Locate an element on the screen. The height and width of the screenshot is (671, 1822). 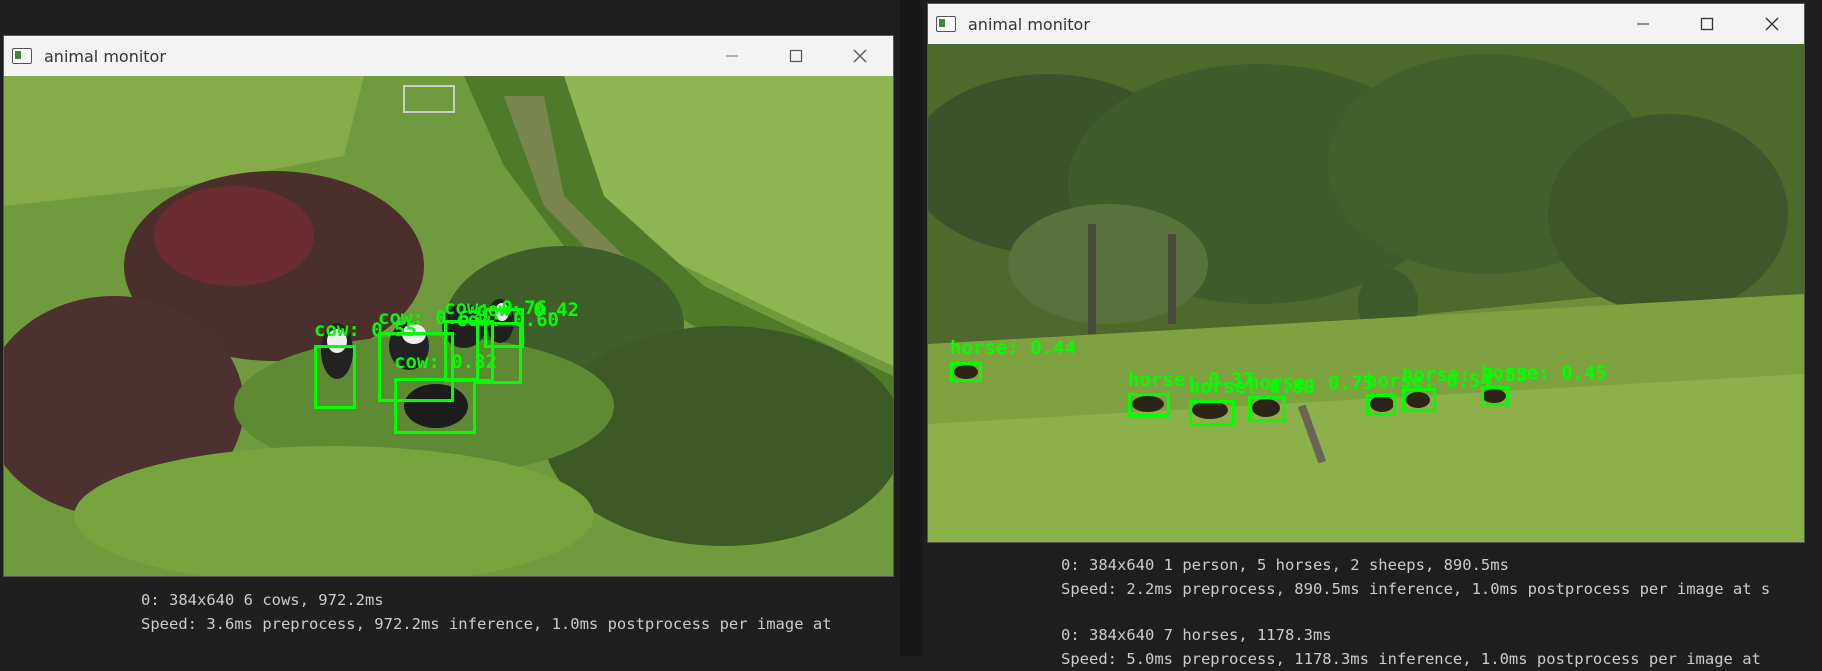
detection-label: cow: 0.82 is located at coordinates (445, 362).